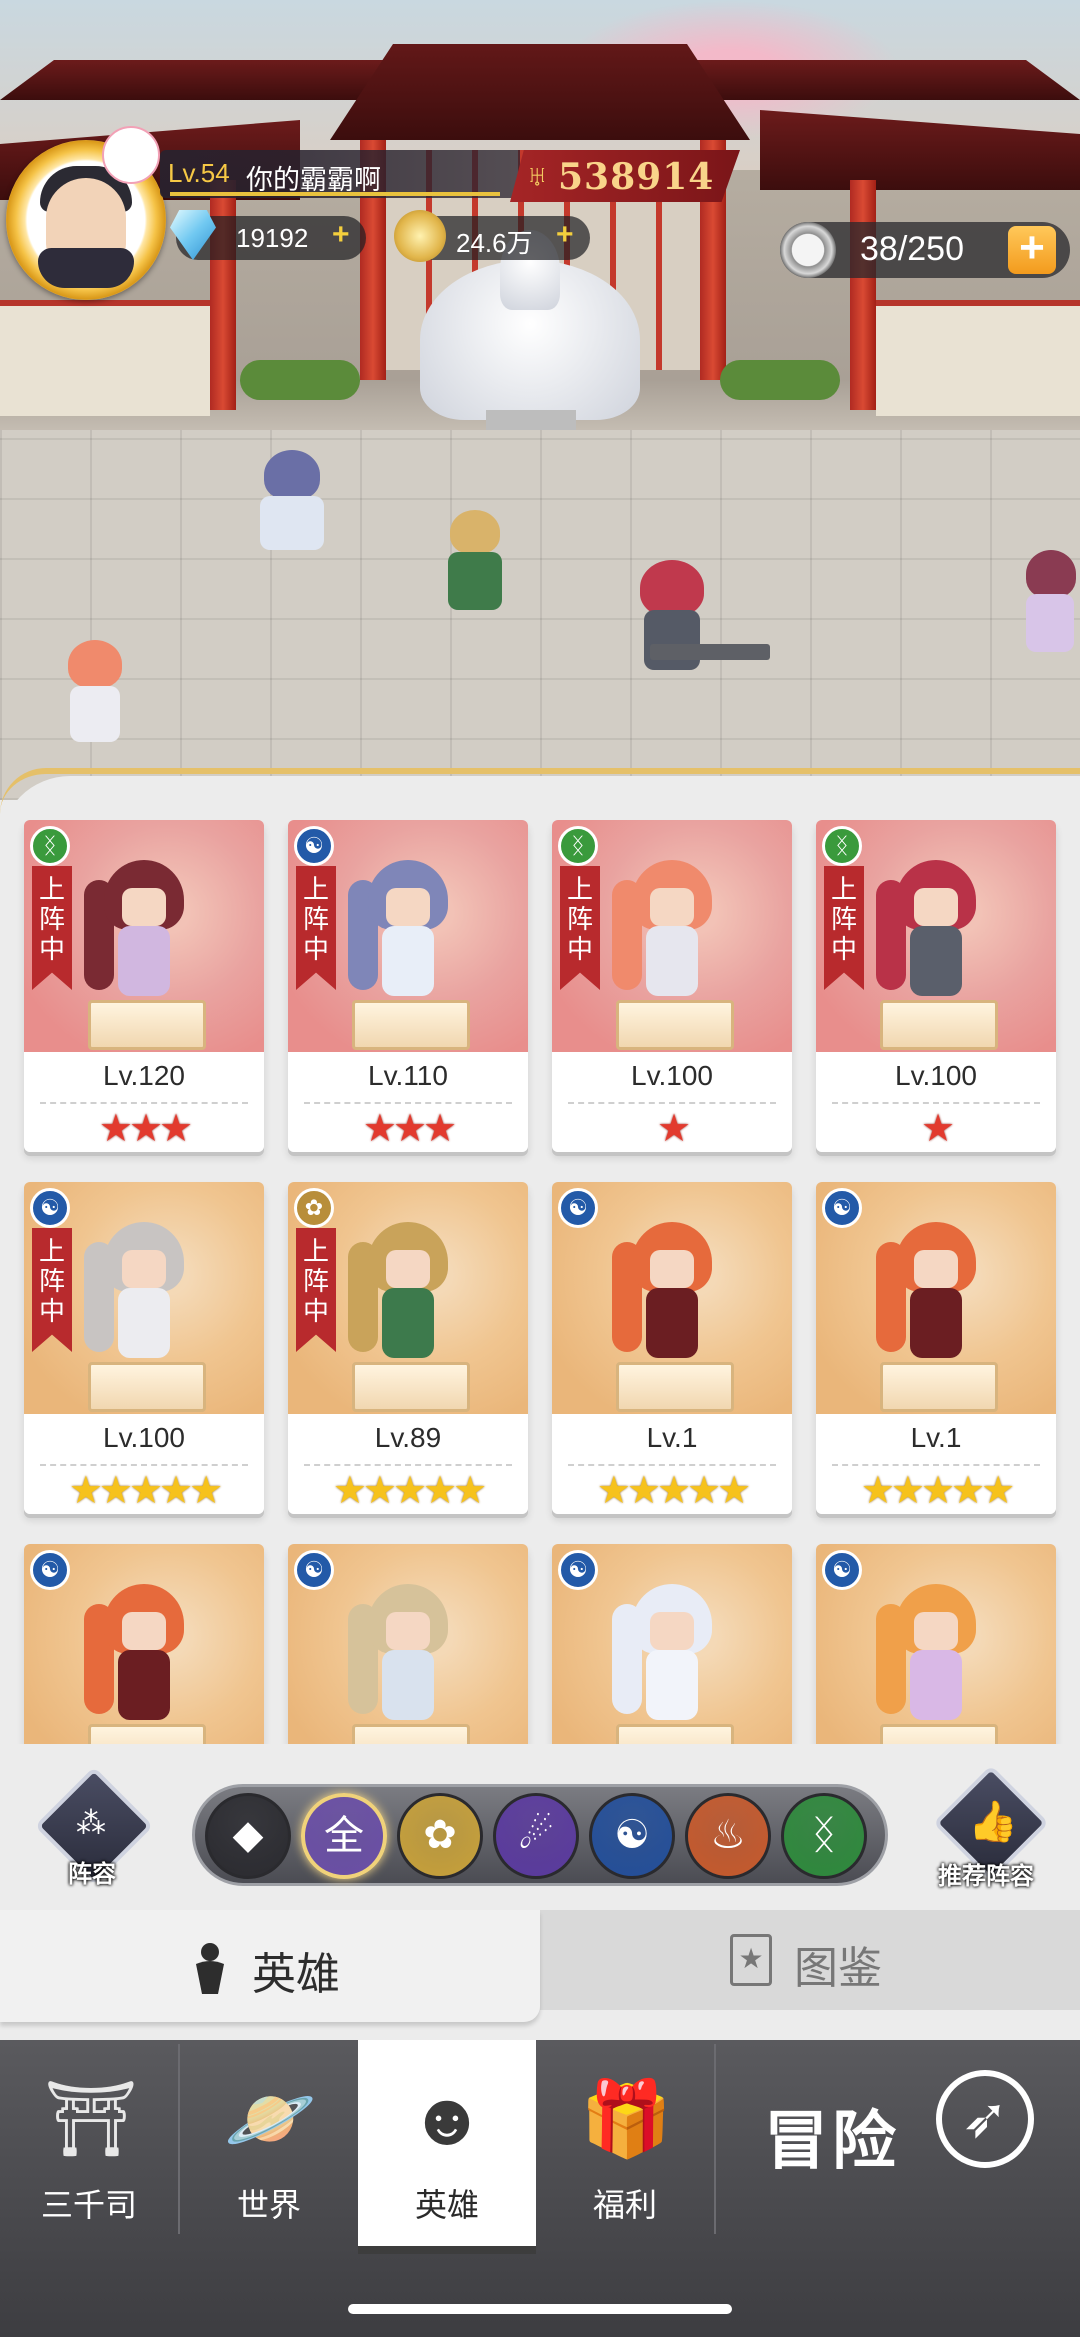 This screenshot has height=2337, width=1080. What do you see at coordinates (993, 1822) in the screenshot?
I see `thumbs-up-icon: 👍` at bounding box center [993, 1822].